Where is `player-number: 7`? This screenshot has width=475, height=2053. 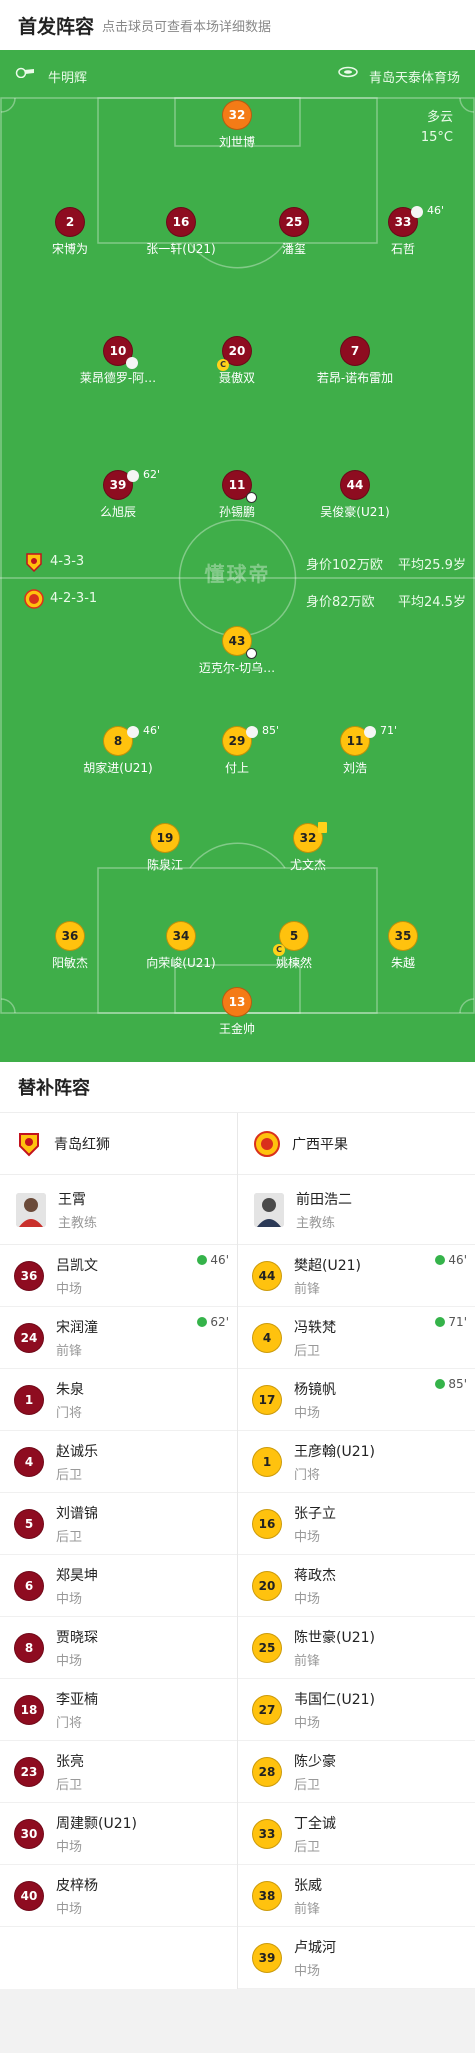
player-number: 7 is located at coordinates (355, 351).